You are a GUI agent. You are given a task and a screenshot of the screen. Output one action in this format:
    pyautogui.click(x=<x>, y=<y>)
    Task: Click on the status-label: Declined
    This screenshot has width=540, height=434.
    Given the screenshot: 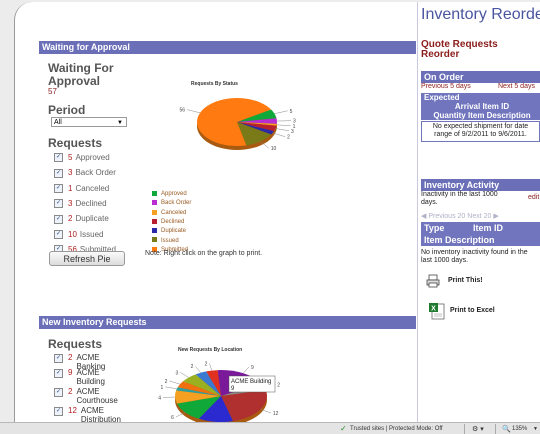 What is the action you would take?
    pyautogui.click(x=91, y=203)
    